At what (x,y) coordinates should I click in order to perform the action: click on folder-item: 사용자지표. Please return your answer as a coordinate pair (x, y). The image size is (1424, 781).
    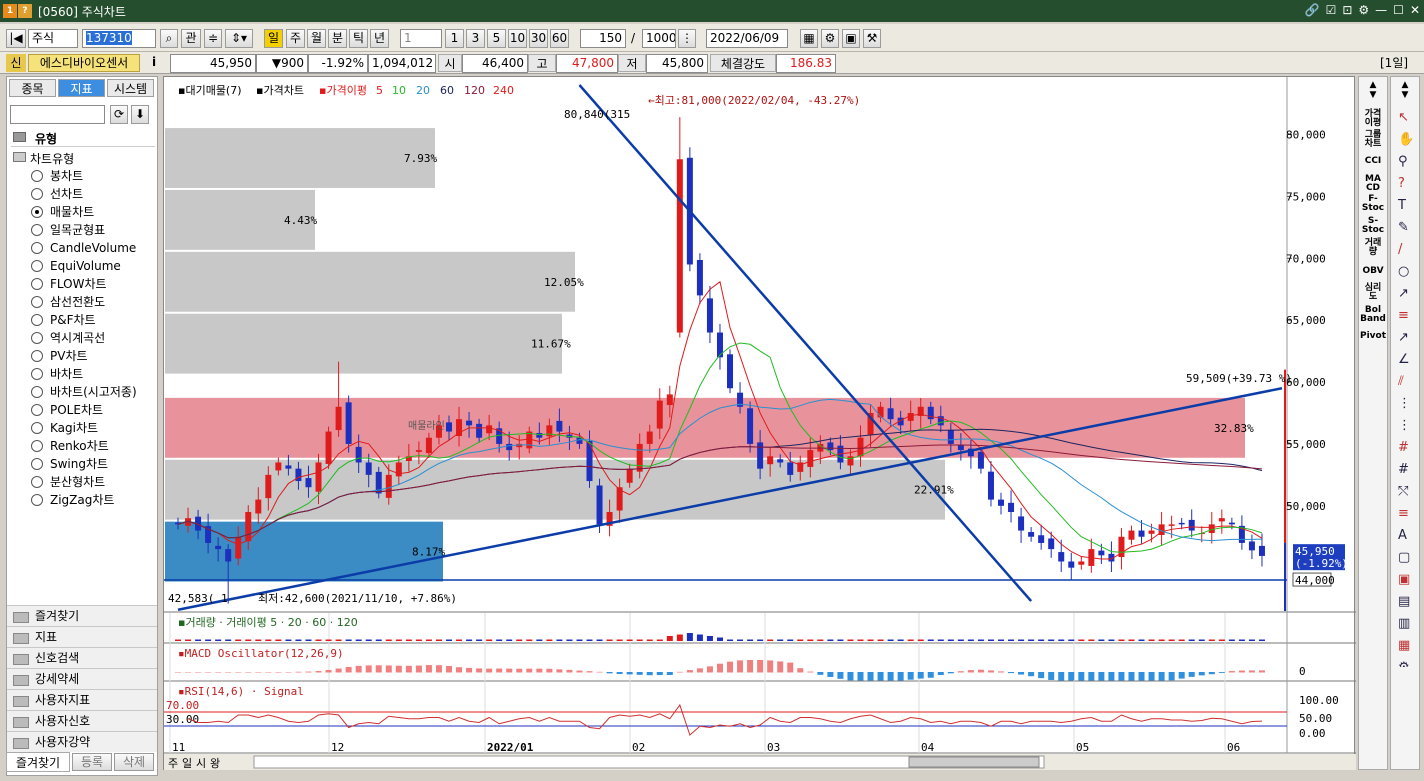
    Looking at the image, I should click on (82, 699).